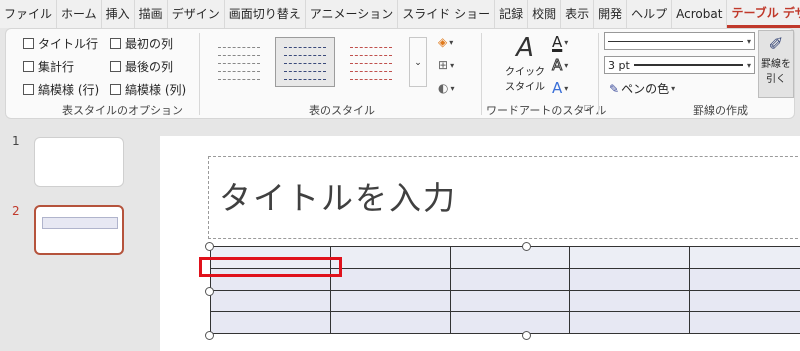 This screenshot has width=800, height=351. I want to click on checkbox-first-column: 最初の列, so click(141, 43).